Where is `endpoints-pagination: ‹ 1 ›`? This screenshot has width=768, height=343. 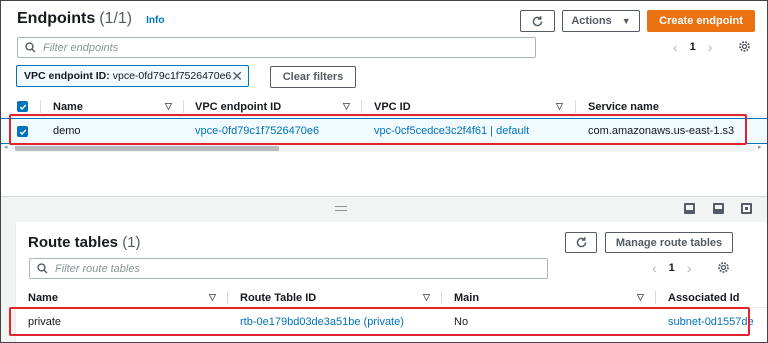 endpoints-pagination: ‹ 1 › is located at coordinates (692, 47).